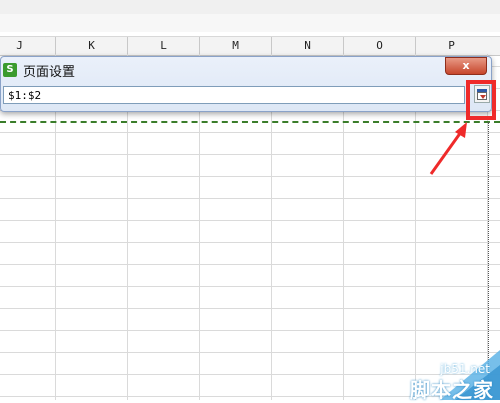  I want to click on dialog-title-bar: S 页面设置 x, so click(246, 70).